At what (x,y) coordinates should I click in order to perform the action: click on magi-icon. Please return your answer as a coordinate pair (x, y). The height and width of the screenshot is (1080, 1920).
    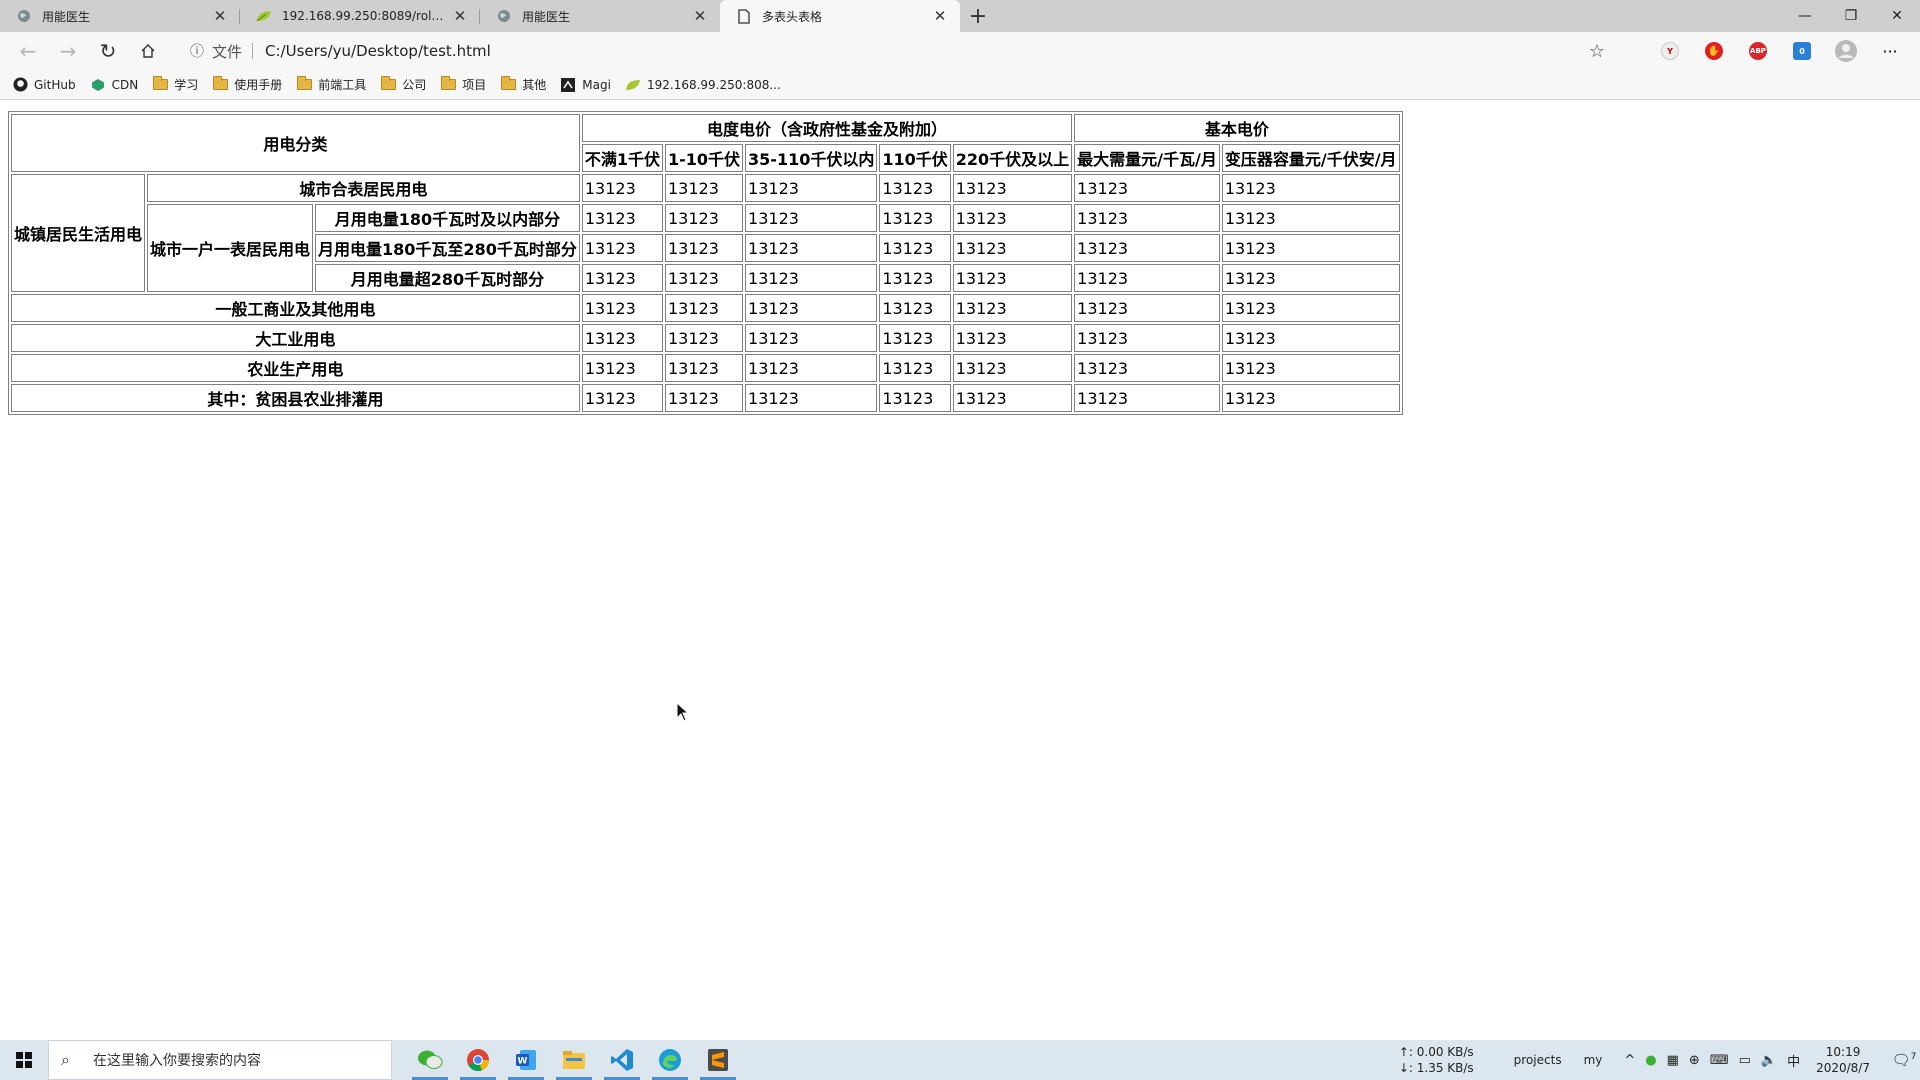
    Looking at the image, I should click on (568, 85).